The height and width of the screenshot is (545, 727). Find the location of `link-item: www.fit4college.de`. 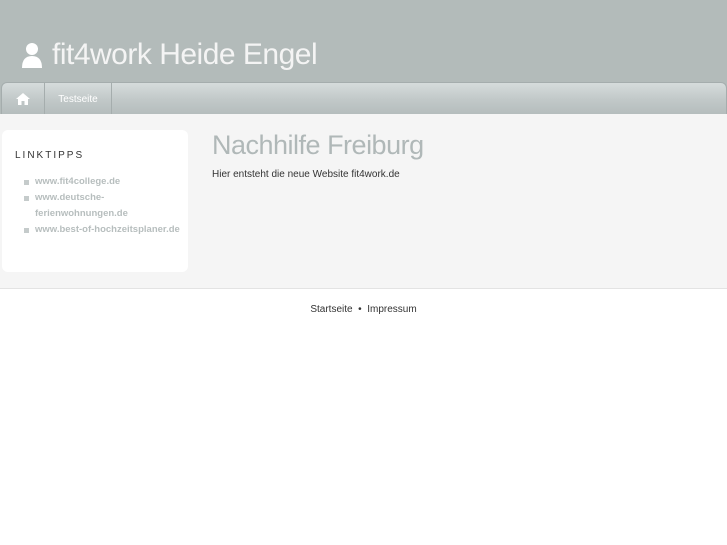

link-item: www.fit4college.de is located at coordinates (104, 182).